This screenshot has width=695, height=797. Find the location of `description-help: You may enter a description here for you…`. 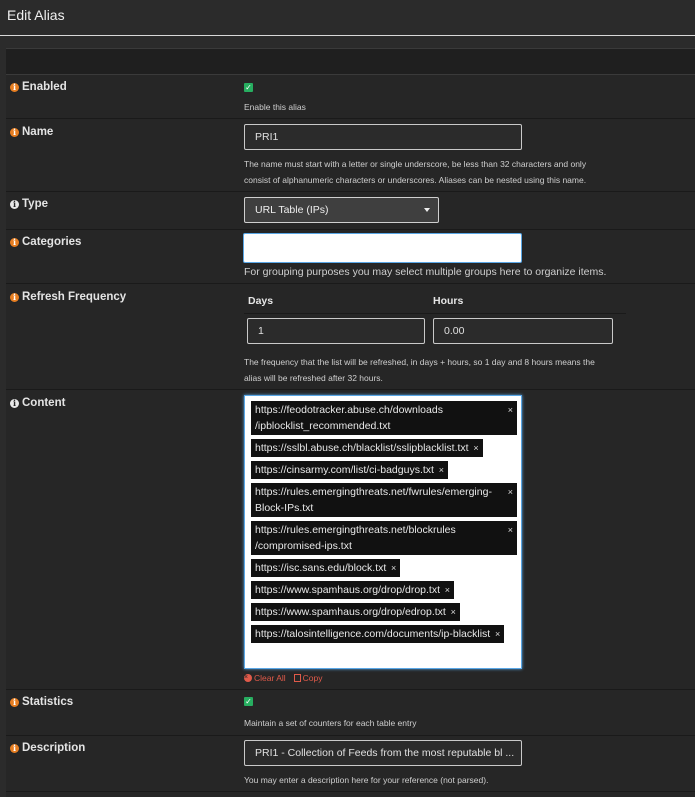

description-help: You may enter a description here for you… is located at coordinates (366, 780).